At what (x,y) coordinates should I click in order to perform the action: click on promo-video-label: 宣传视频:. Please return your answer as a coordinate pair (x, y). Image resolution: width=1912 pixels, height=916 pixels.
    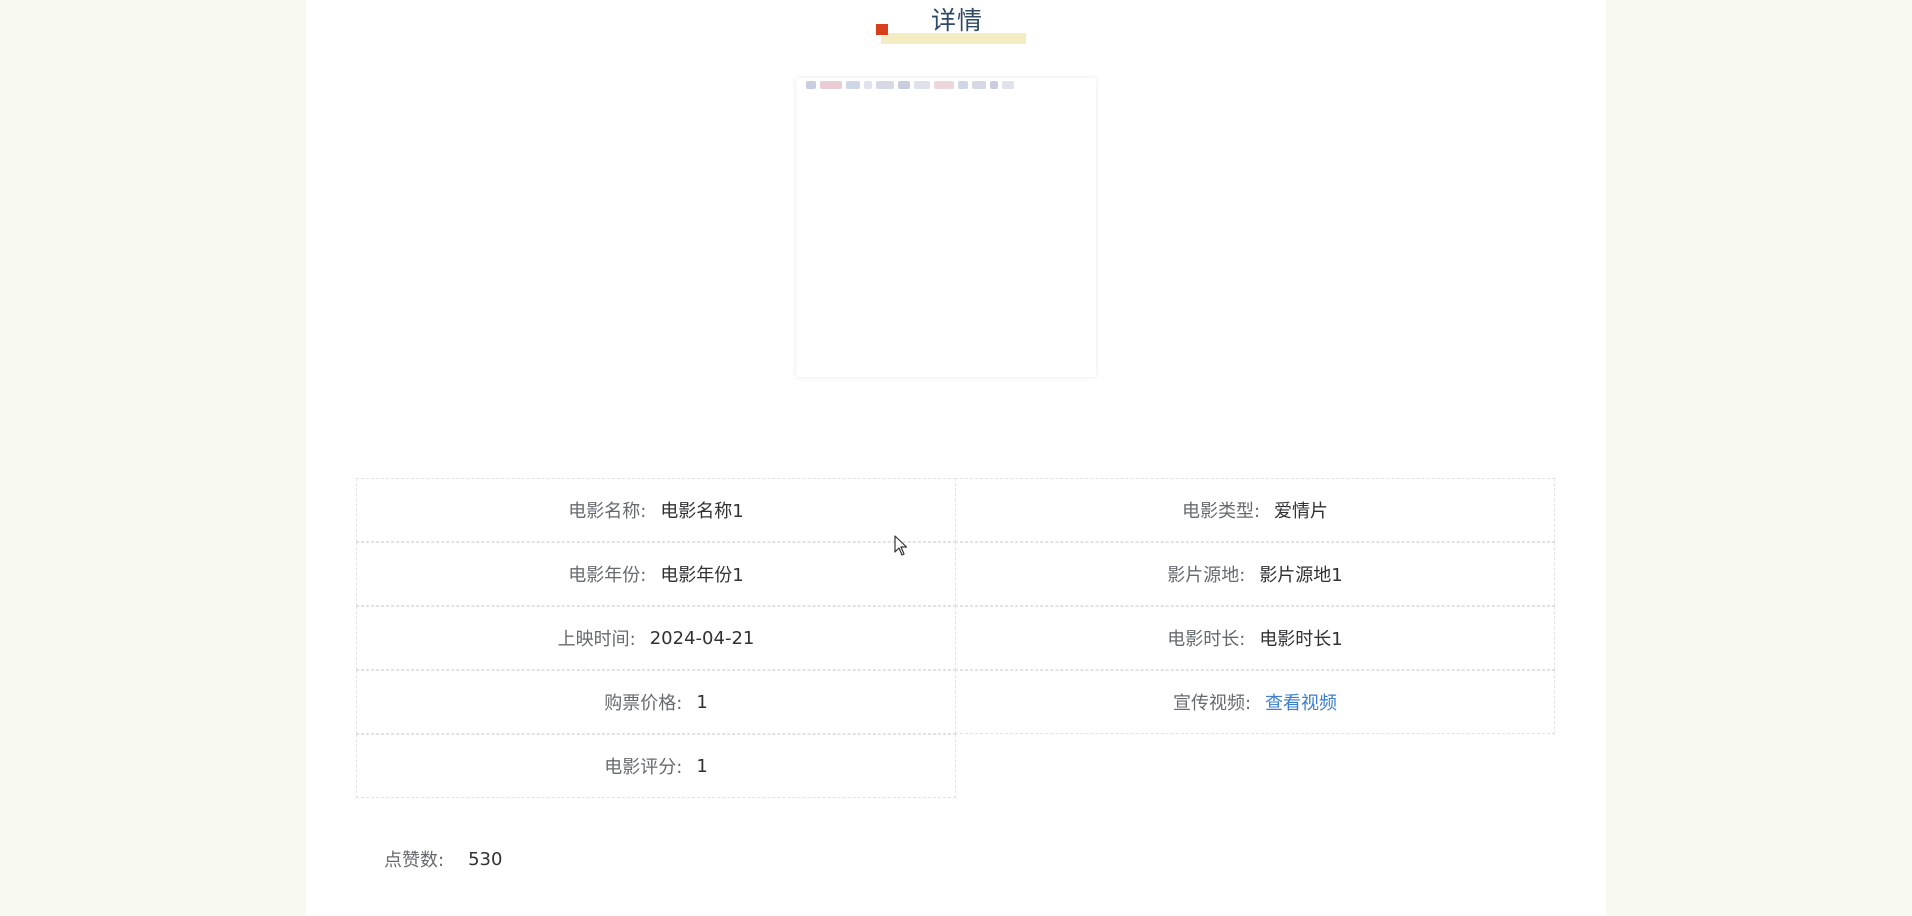
    Looking at the image, I should click on (1212, 703).